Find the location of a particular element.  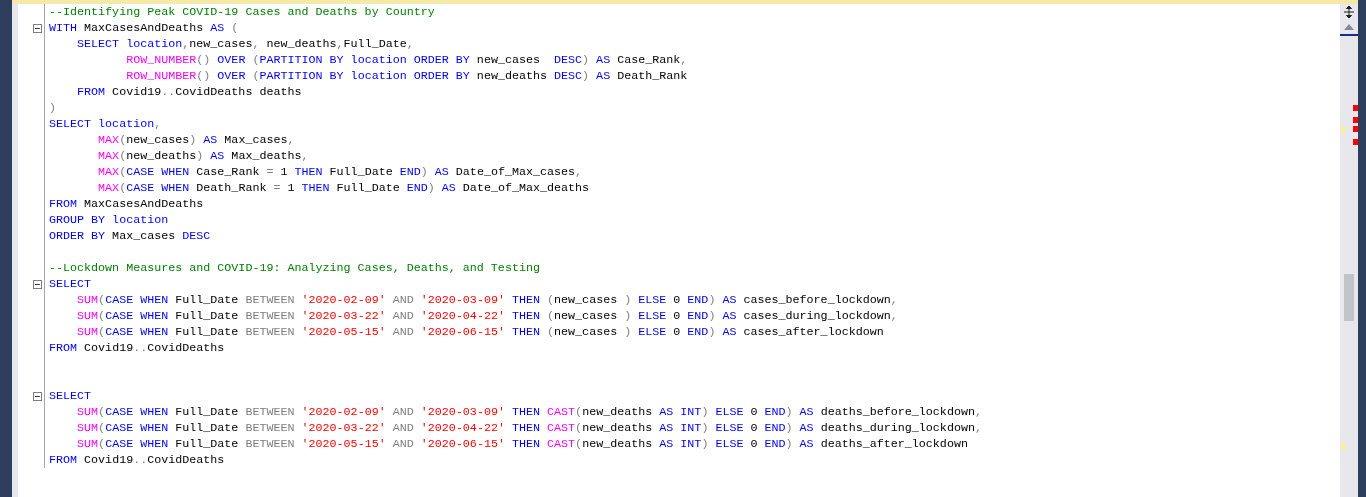

code-line: SUM(CASE WHEN Full_Date BETWEEN '2020-02-09' AND '2020-03-09' THEN CAST(new_deaths AS INT) ELSE 0 END) AS deaths_before_lockdown, is located at coordinates (529, 412).